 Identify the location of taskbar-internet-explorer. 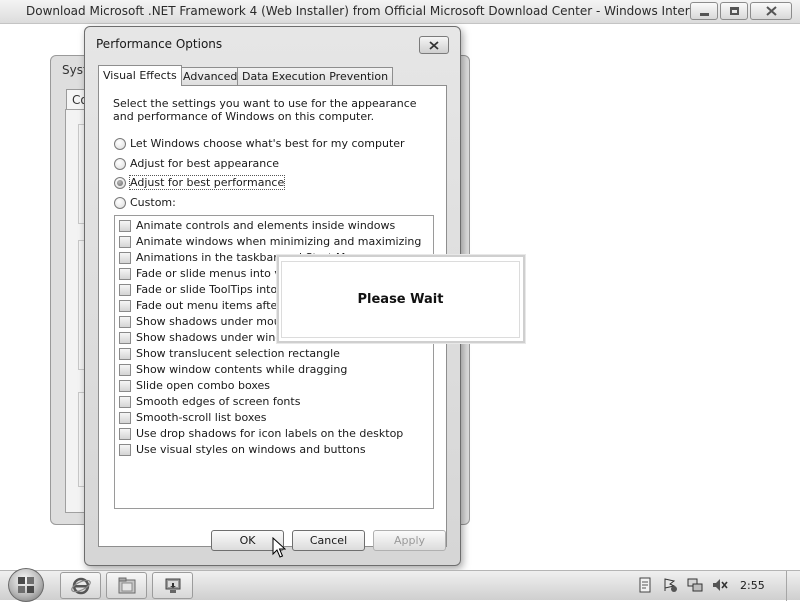
(80, 585).